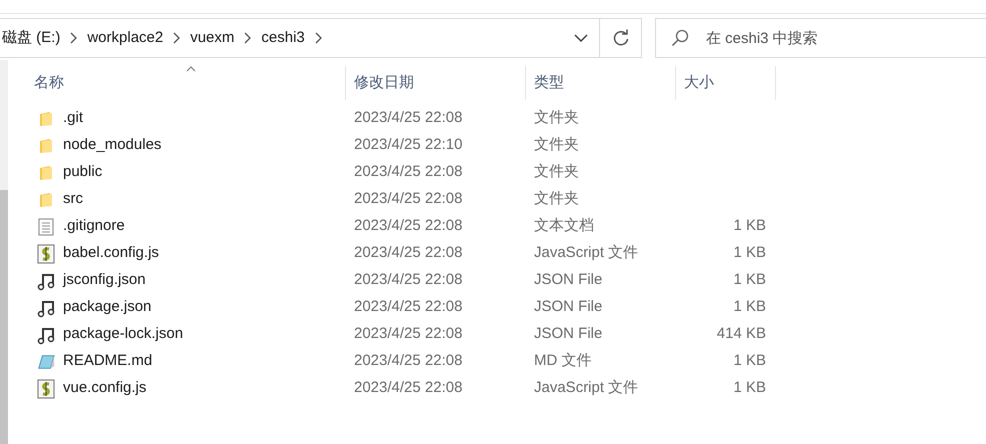  Describe the element at coordinates (408, 145) in the screenshot. I see `modified-date: 2023/4/25 22:10` at that location.